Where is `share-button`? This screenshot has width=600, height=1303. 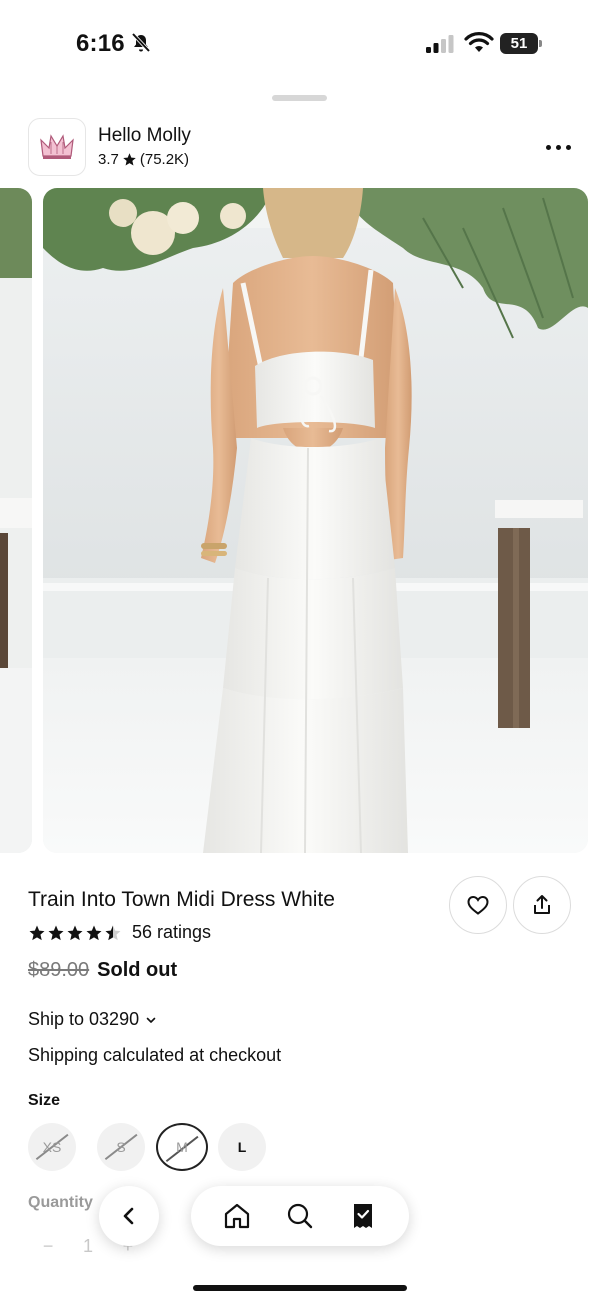
share-button is located at coordinates (542, 905).